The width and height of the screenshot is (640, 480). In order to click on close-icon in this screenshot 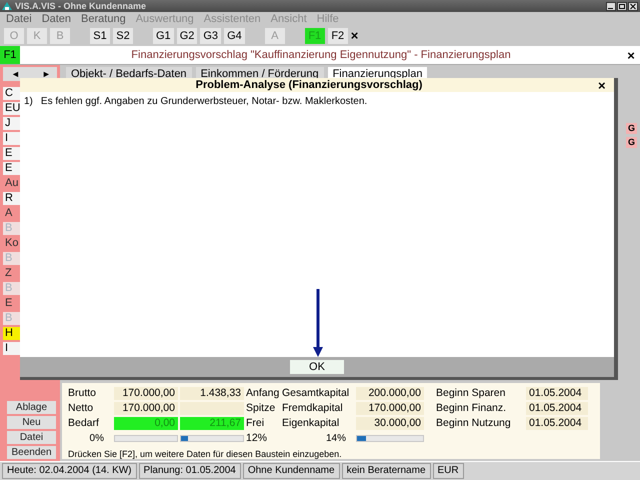, I will do `click(633, 6)`.